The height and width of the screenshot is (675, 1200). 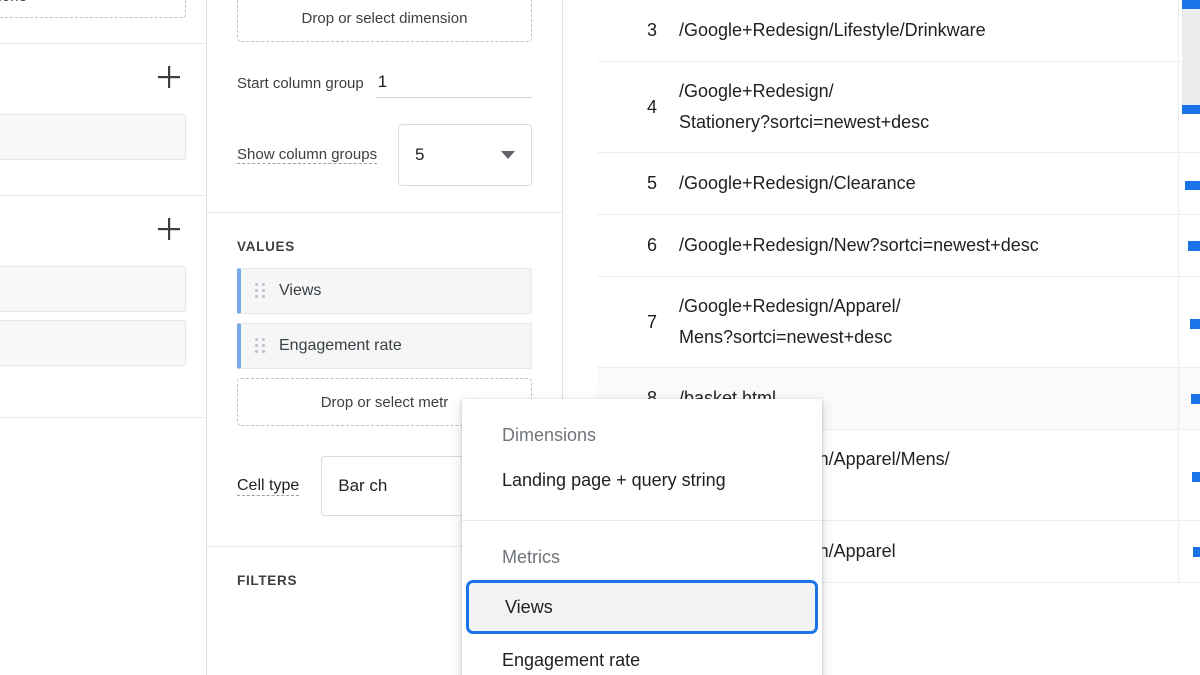 I want to click on left-panel-section-breakdown: None, so click(x=103, y=22).